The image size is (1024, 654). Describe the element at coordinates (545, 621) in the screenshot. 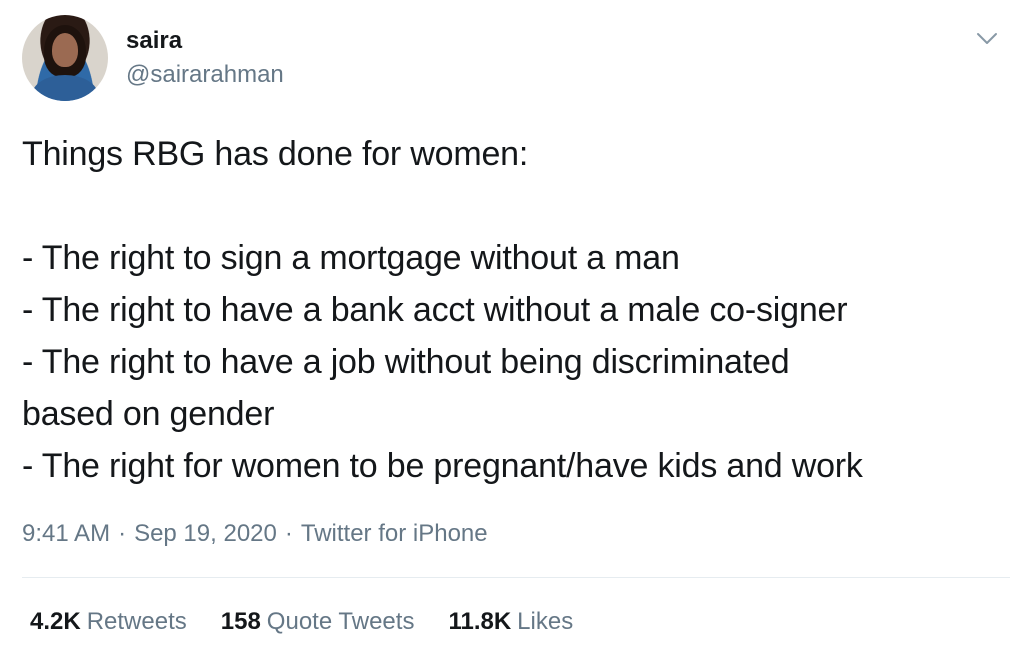

I see `likes-label: Likes` at that location.